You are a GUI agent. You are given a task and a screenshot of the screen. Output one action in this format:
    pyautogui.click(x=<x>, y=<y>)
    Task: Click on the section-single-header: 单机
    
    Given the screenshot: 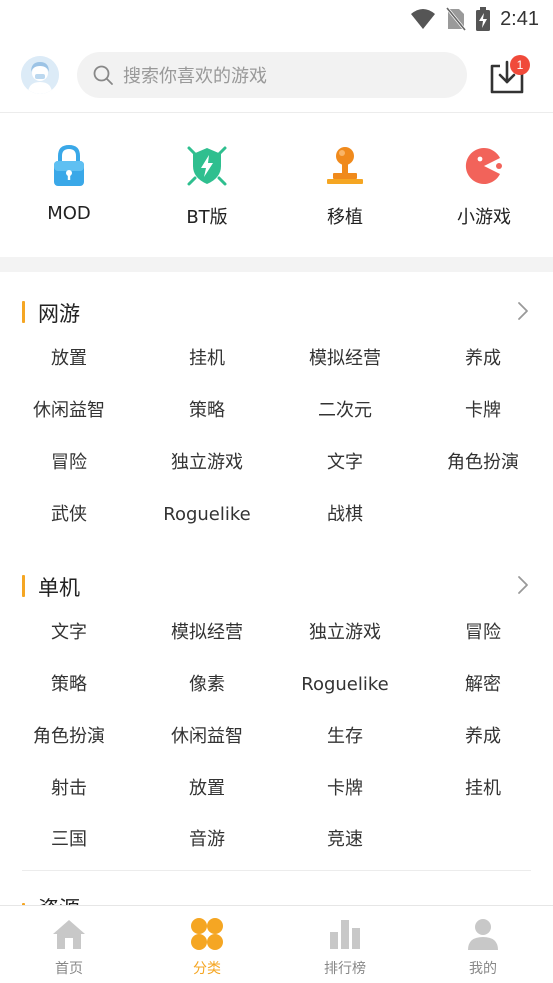 What is the action you would take?
    pyautogui.click(x=276, y=585)
    